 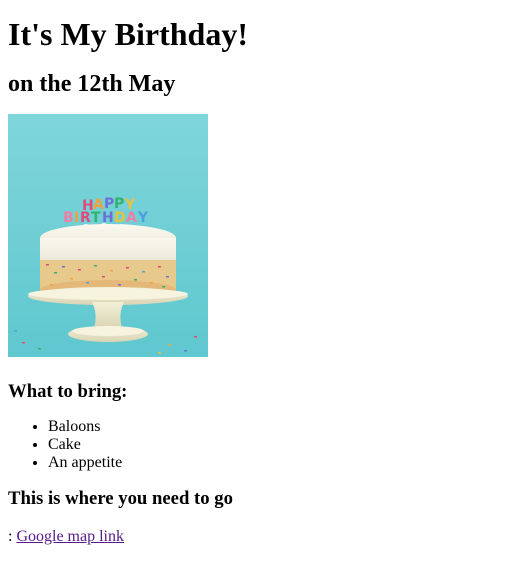 I want to click on svg-text: Y, so click(x=143, y=218).